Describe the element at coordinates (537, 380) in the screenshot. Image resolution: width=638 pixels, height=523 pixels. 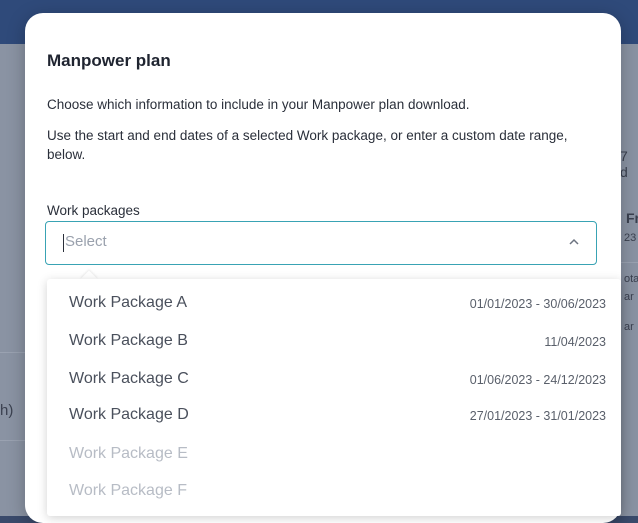
I see `option-dates: 01/06/2023 - 24/12/2023` at that location.